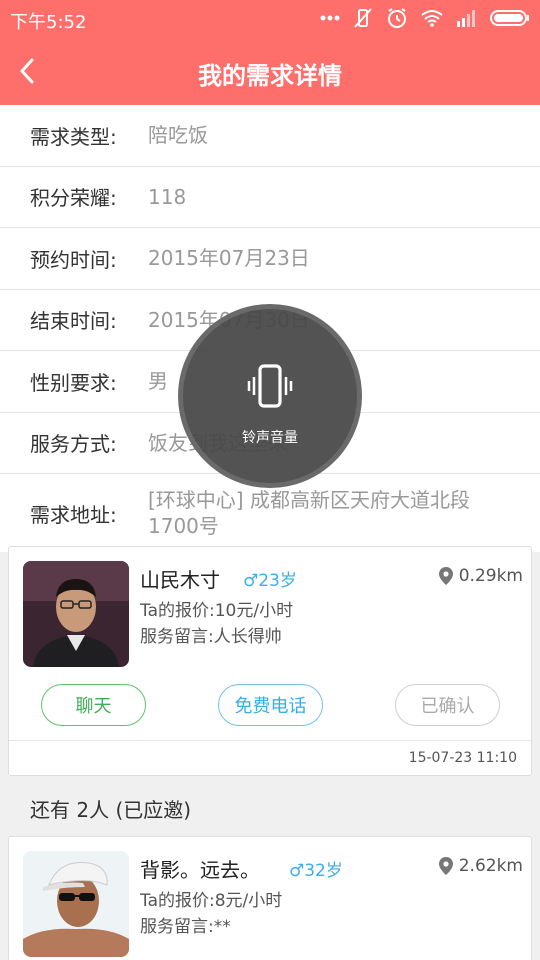  Describe the element at coordinates (229, 258) in the screenshot. I see `detail-value: 2015年07月23日` at that location.